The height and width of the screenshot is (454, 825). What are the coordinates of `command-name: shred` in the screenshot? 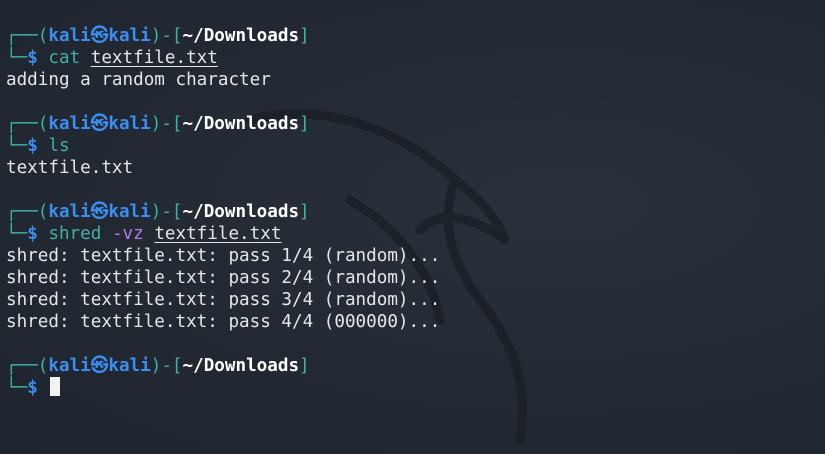 It's located at (75, 234).